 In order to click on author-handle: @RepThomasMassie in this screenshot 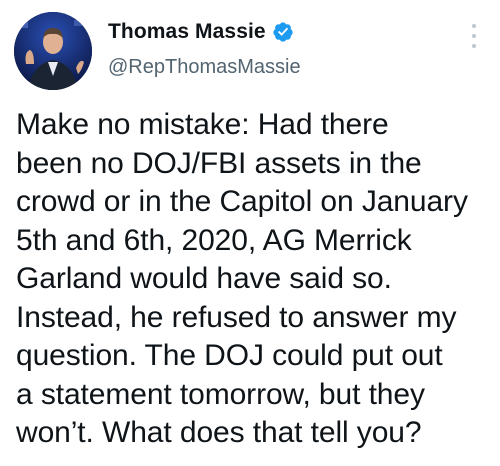, I will do `click(204, 67)`.